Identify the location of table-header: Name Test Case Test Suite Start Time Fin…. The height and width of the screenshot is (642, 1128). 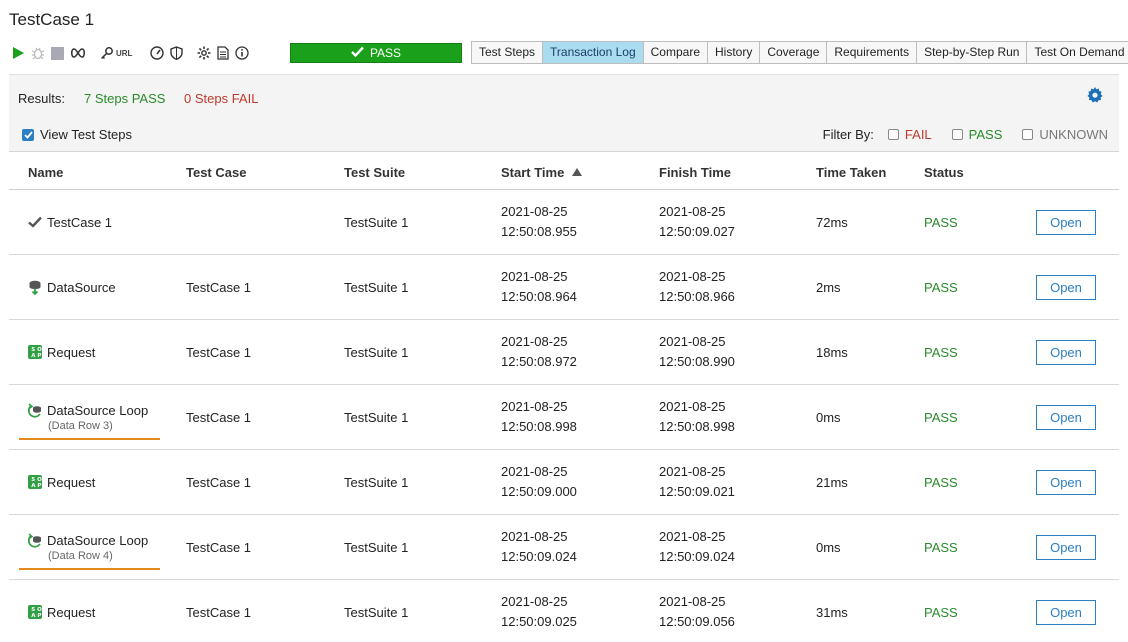
(564, 171).